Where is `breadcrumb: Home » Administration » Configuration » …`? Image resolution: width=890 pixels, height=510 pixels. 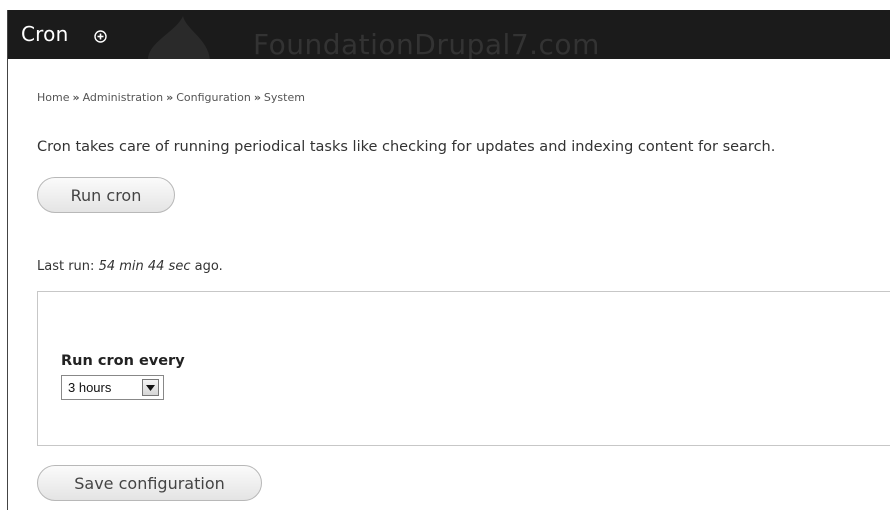
breadcrumb: Home » Administration » Configuration » … is located at coordinates (171, 97).